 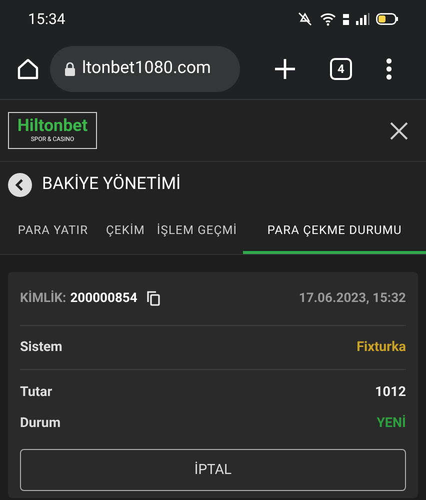 I want to click on detail-label: Durum, so click(x=40, y=424).